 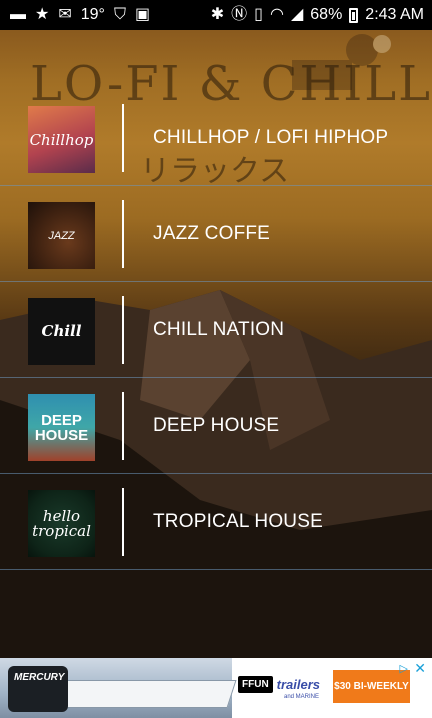 I want to click on ad-brand: FFUN trailers and MARINE, so click(x=279, y=688).